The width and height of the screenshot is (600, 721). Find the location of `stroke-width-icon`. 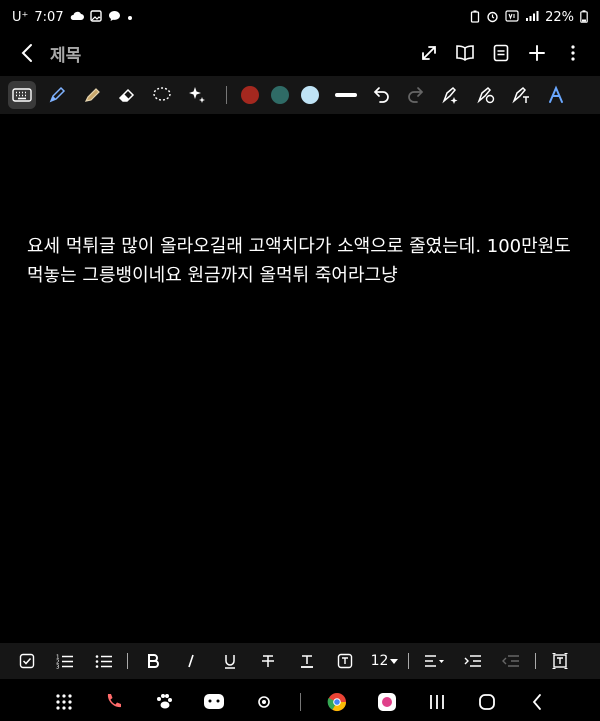

stroke-width-icon is located at coordinates (346, 95).